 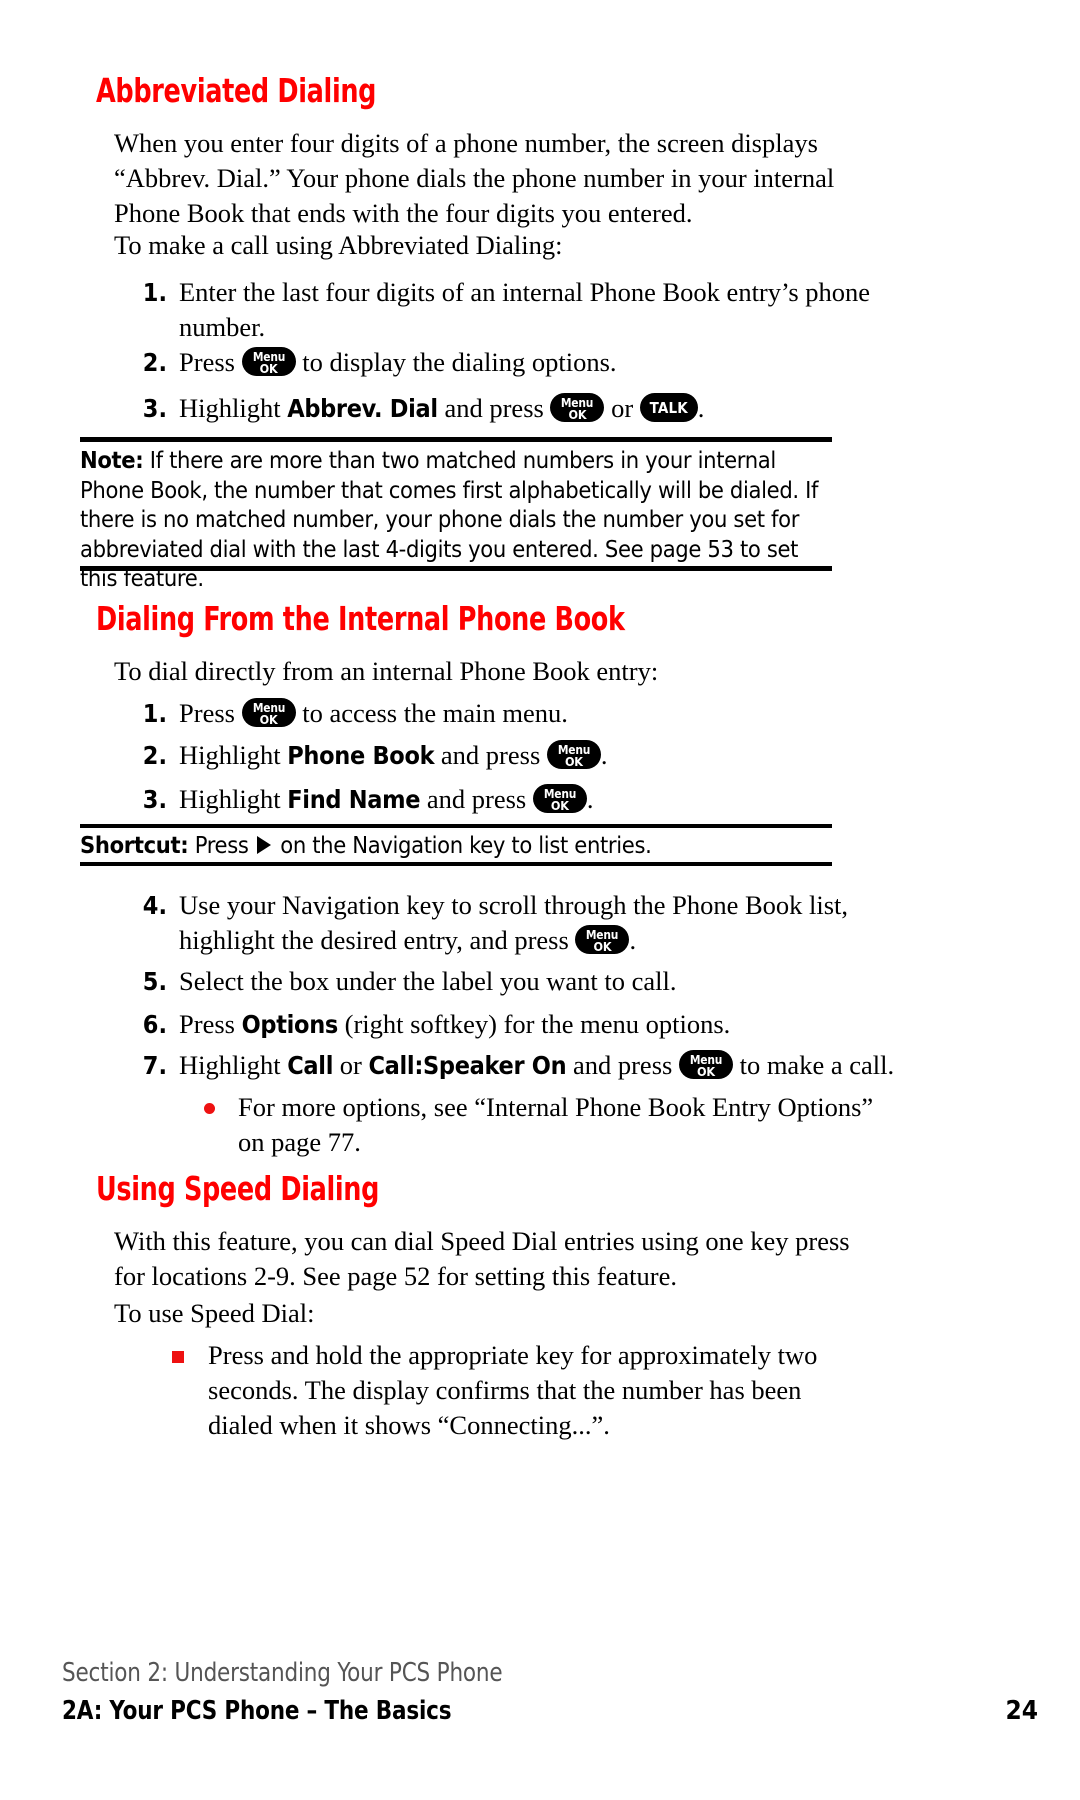 I want to click on heading-using-speed-dialing: Using Speed Dialing, so click(x=238, y=1188).